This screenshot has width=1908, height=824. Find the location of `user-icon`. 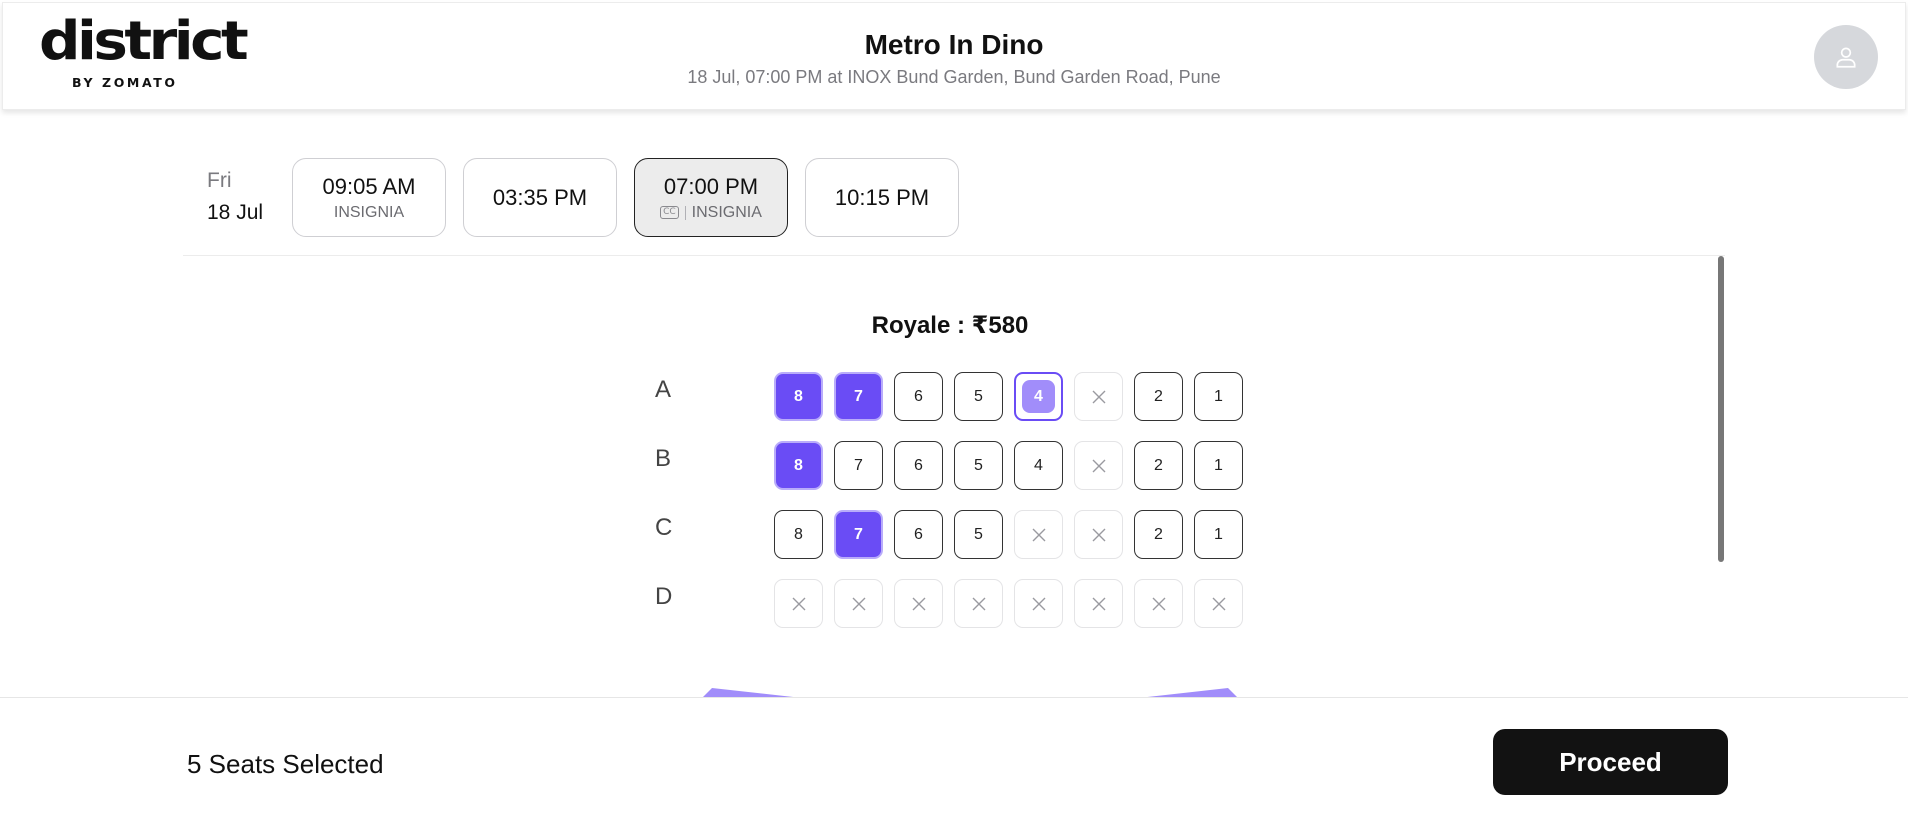

user-icon is located at coordinates (1846, 57).